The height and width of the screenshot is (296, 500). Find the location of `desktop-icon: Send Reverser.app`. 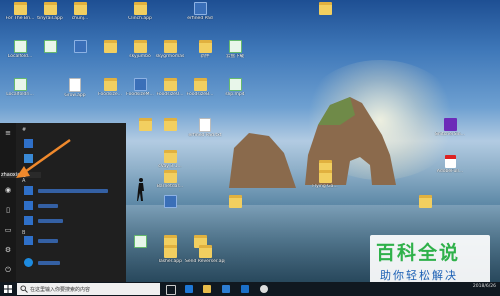

desktop-icon: Send Reverser.app is located at coordinates (205, 254).